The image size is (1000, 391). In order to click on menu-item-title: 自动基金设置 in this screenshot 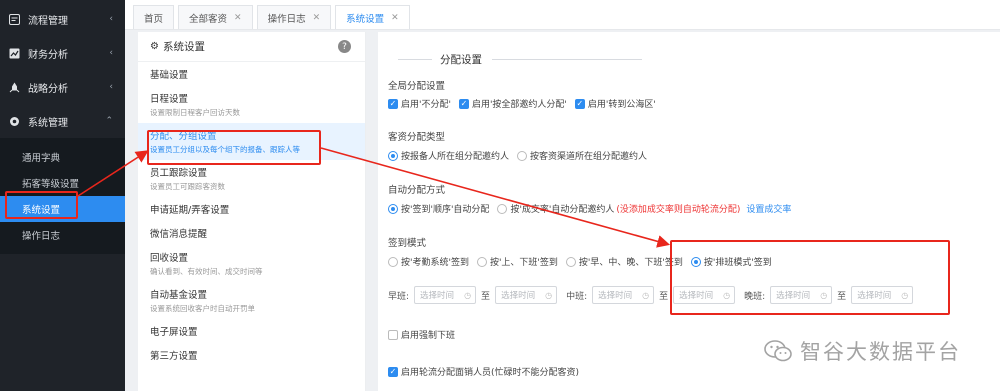, I will do `click(179, 295)`.